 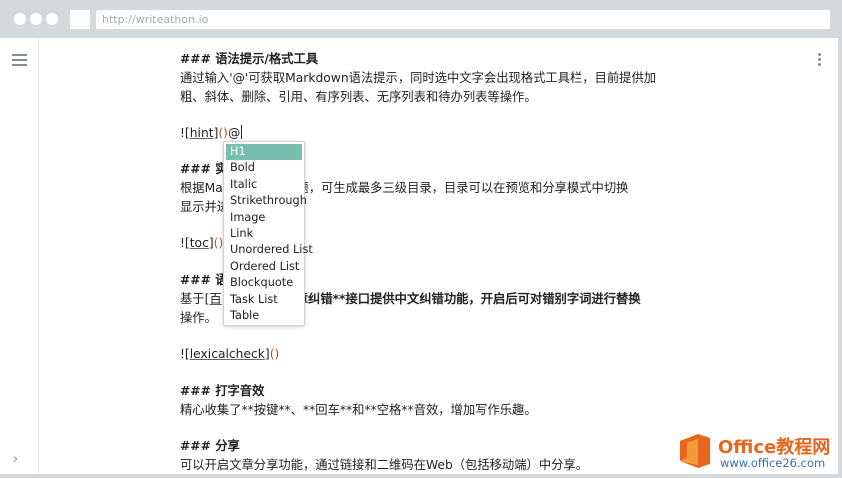 What do you see at coordinates (264, 234) in the screenshot?
I see `dropdown-item: Link` at bounding box center [264, 234].